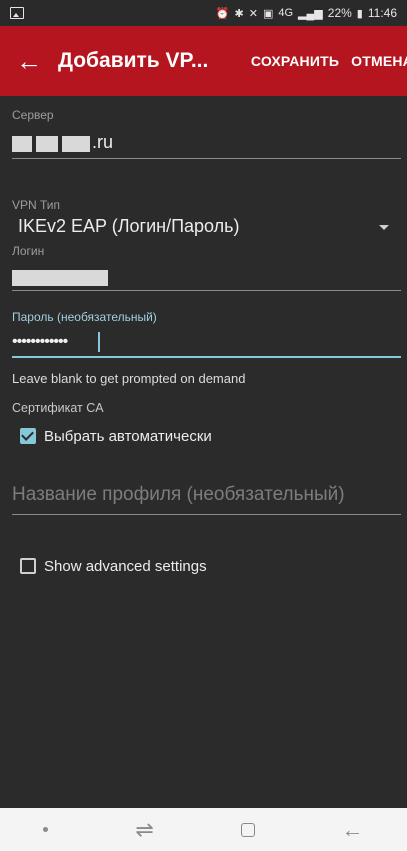  Describe the element at coordinates (58, 408) in the screenshot. I see `ca-cert-label: Сертификат CA` at that location.